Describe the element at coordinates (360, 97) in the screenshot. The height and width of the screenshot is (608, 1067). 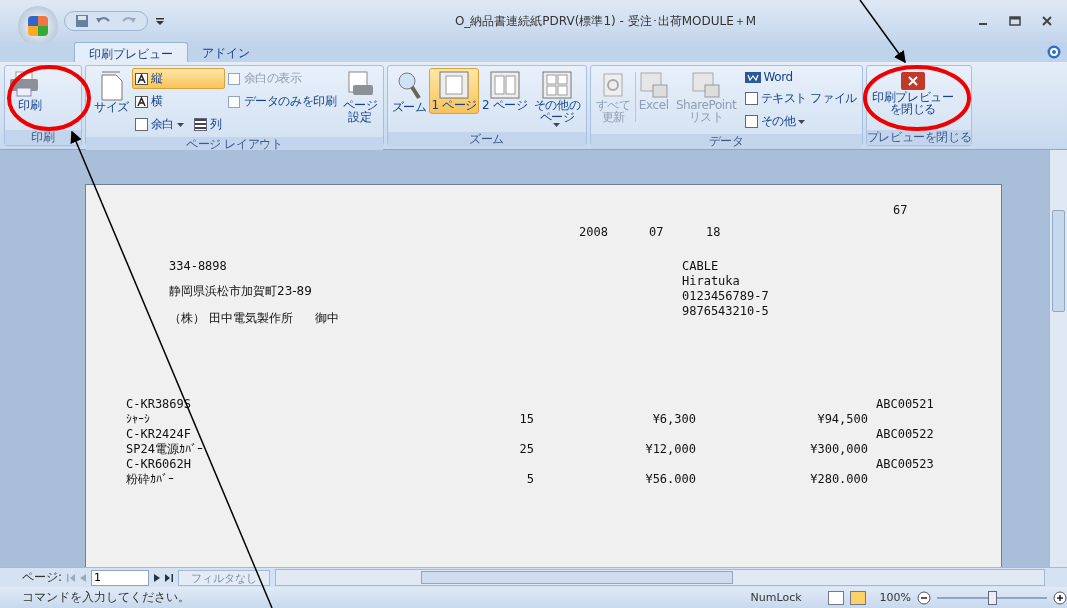
I see `page-setup-button: ページ設定` at that location.